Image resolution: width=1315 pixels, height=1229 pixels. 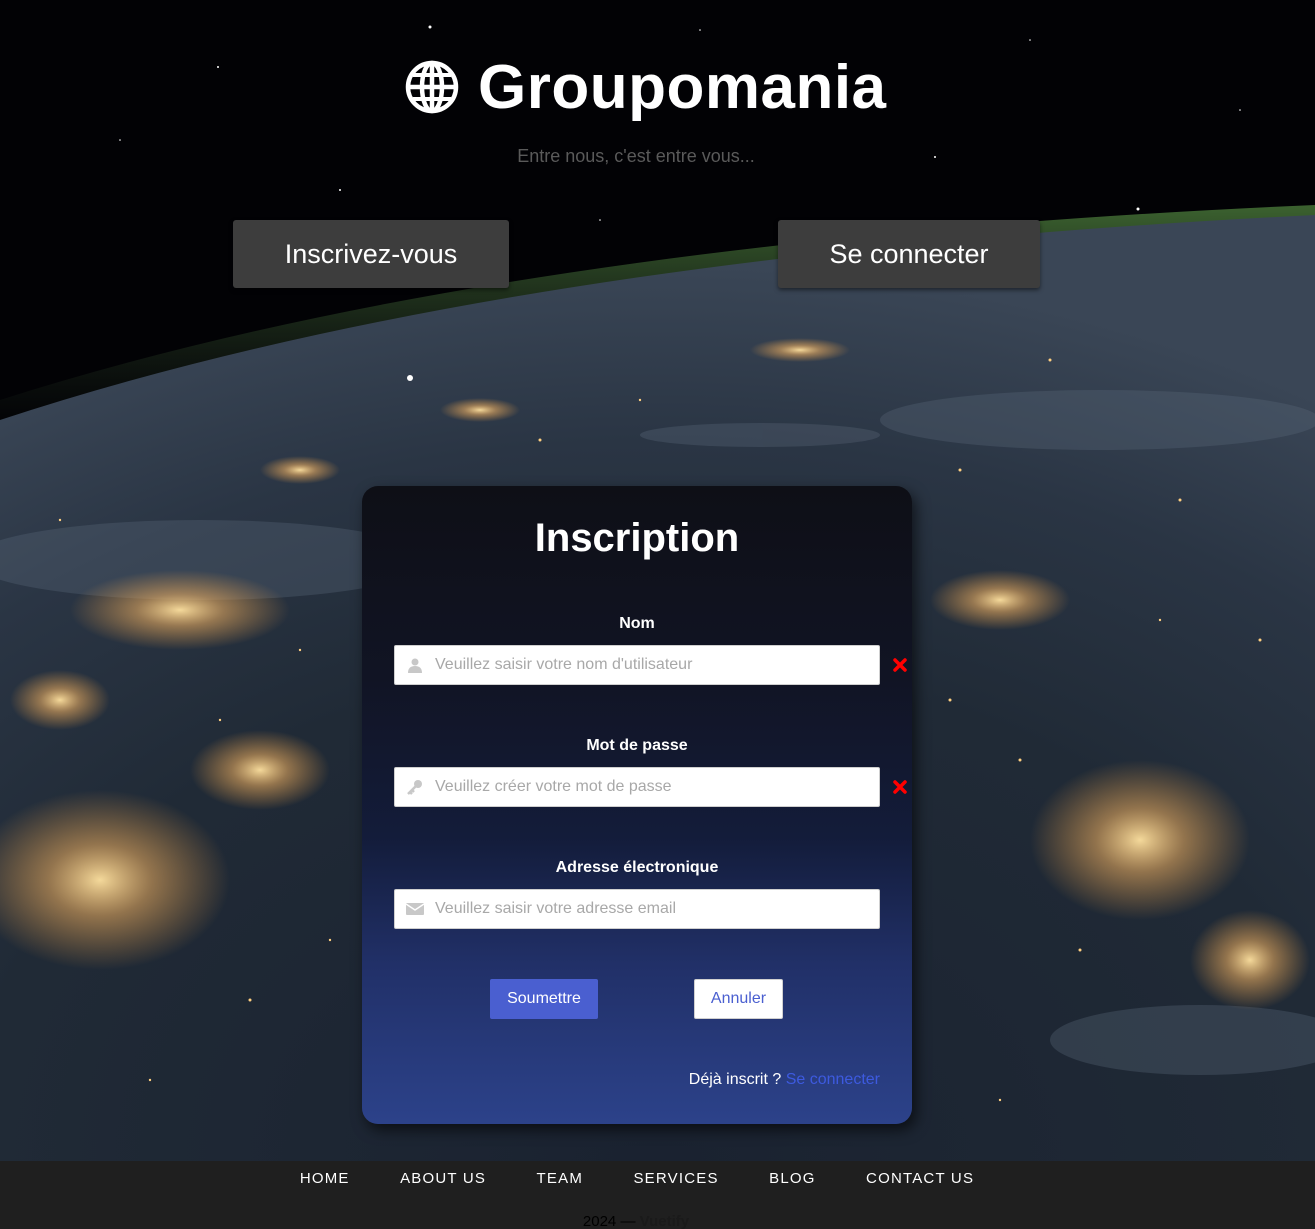 I want to click on key-icon, so click(x=415, y=787).